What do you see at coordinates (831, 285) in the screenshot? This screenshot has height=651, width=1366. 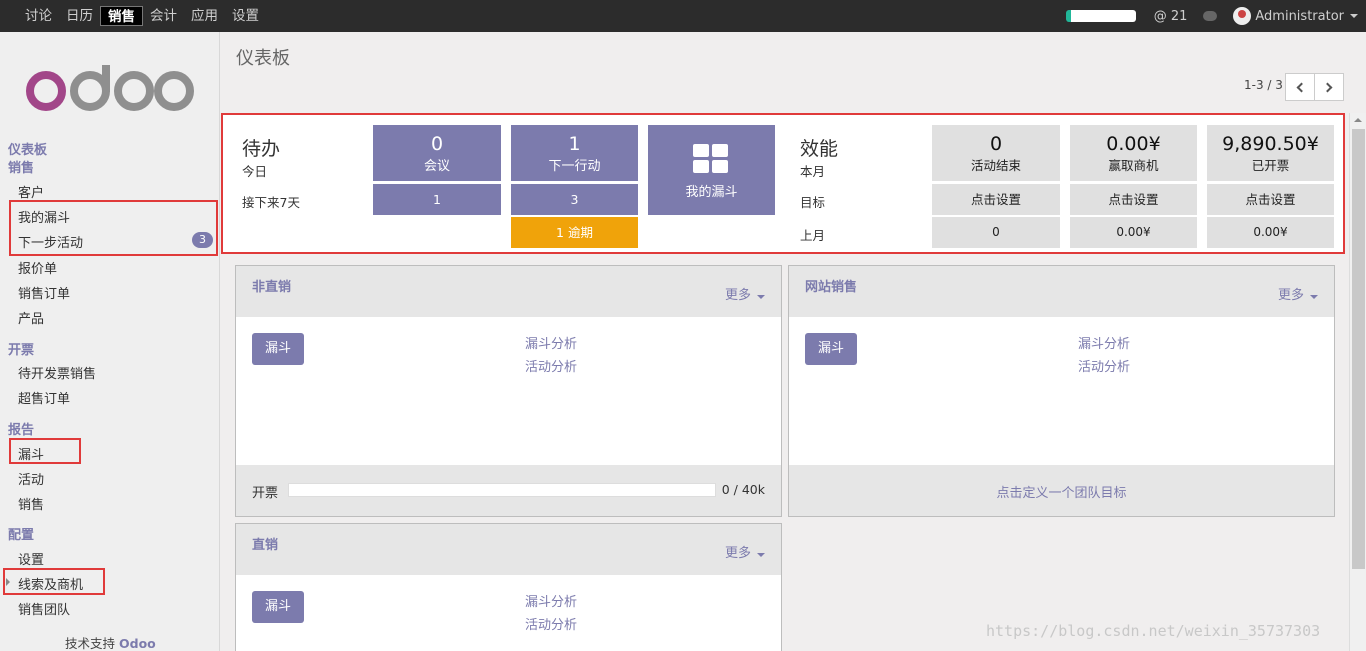 I see `team-title: 网站销售` at bounding box center [831, 285].